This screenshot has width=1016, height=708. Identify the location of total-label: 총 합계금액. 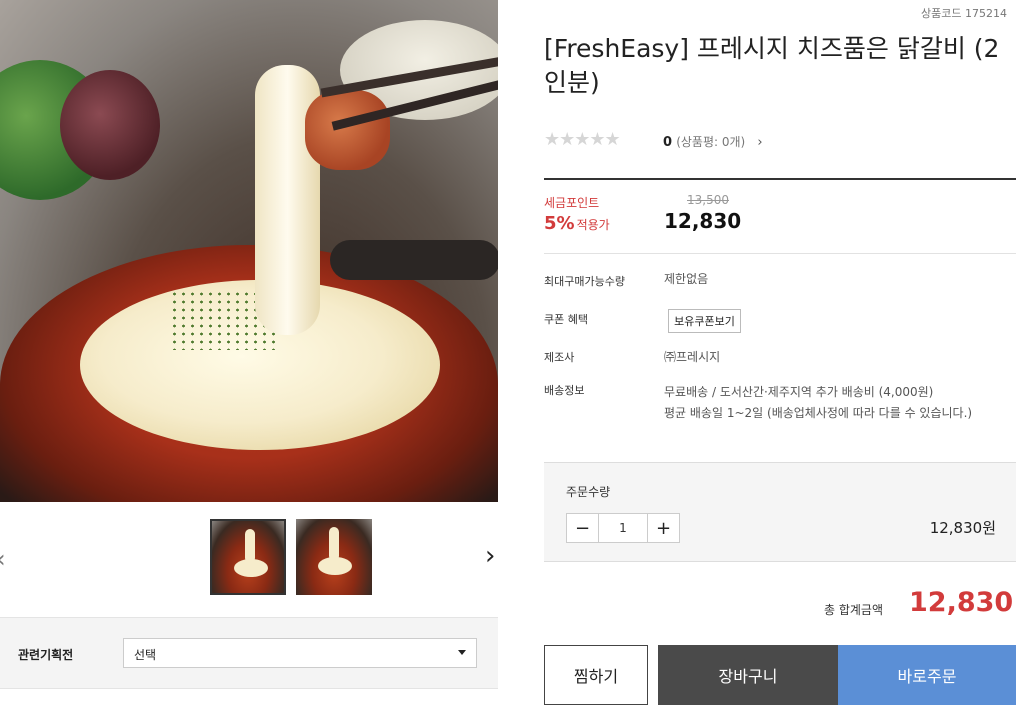
(854, 610).